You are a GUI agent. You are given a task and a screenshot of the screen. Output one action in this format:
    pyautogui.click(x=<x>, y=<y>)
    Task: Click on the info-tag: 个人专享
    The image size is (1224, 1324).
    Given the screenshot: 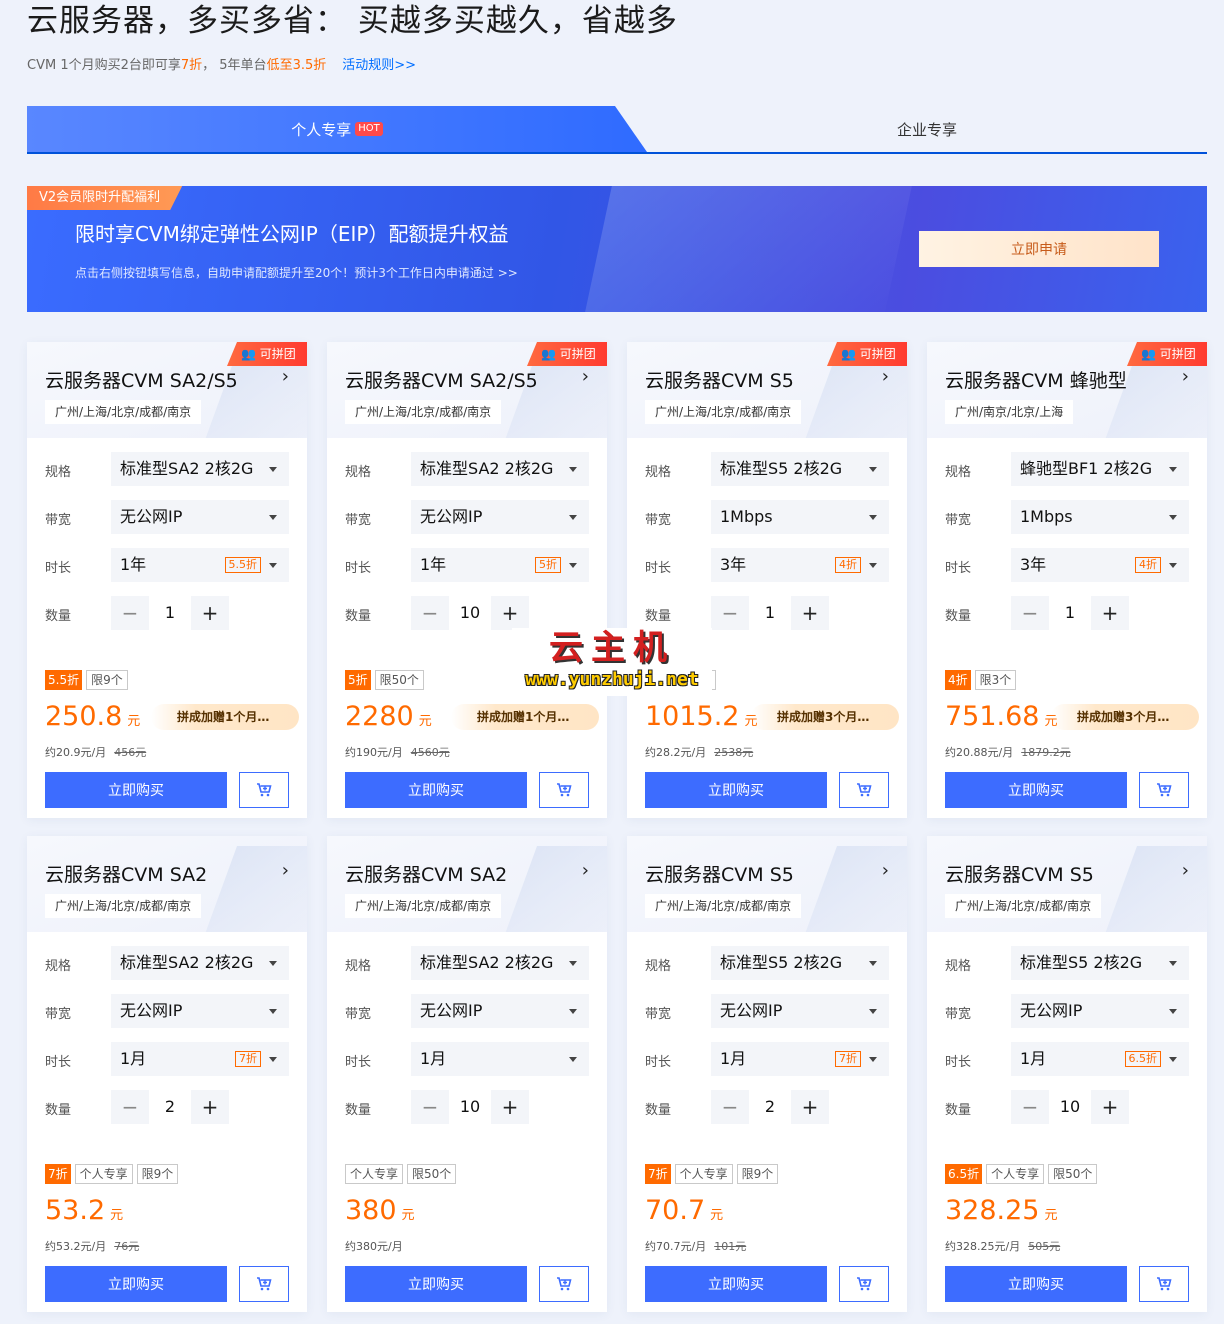 What is the action you would take?
    pyautogui.click(x=1015, y=1174)
    